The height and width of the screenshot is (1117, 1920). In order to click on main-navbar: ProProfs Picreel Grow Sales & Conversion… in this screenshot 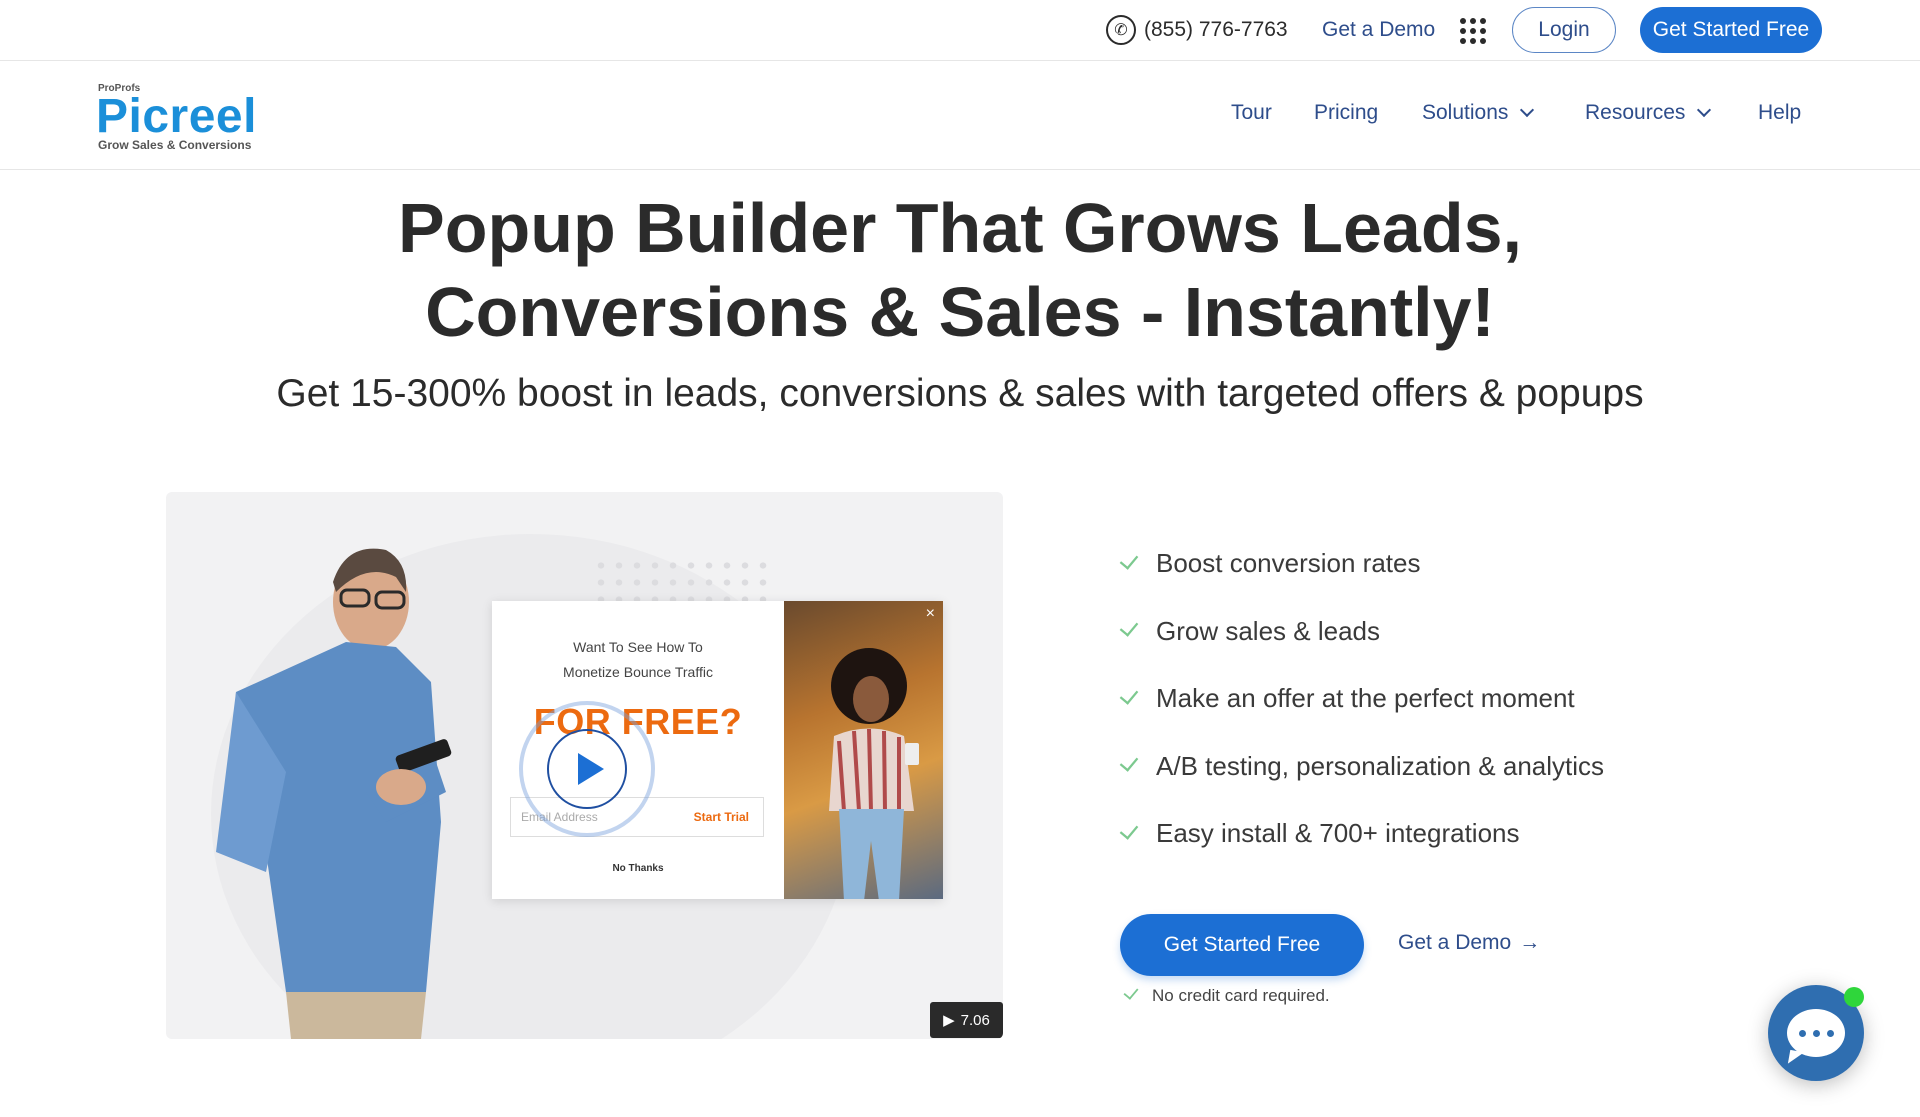, I will do `click(960, 115)`.